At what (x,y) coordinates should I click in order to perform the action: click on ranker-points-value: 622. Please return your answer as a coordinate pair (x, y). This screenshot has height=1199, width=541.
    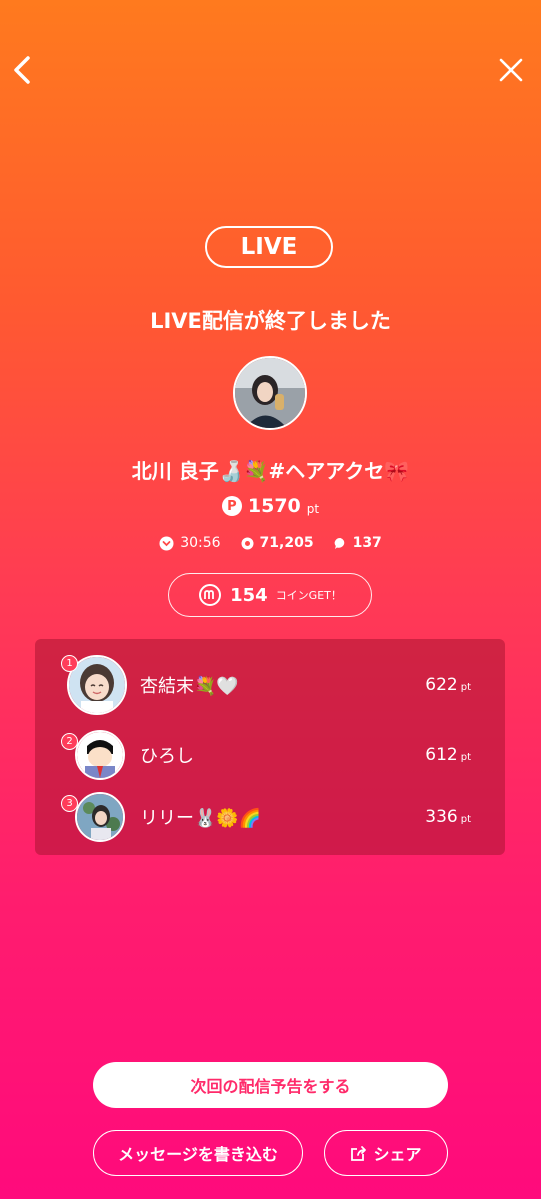
    Looking at the image, I should click on (441, 685).